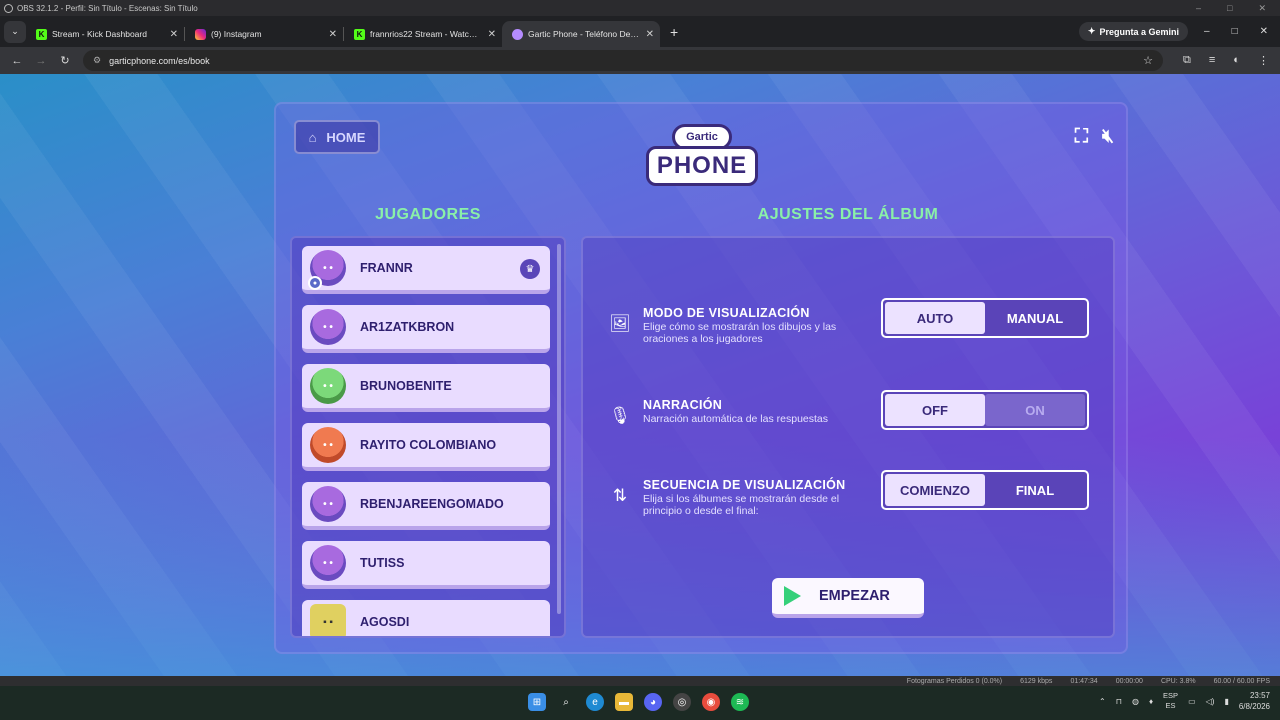 Image resolution: width=1280 pixels, height=720 pixels. Describe the element at coordinates (328, 620) in the screenshot. I see `avatar: ▪ ▪` at that location.